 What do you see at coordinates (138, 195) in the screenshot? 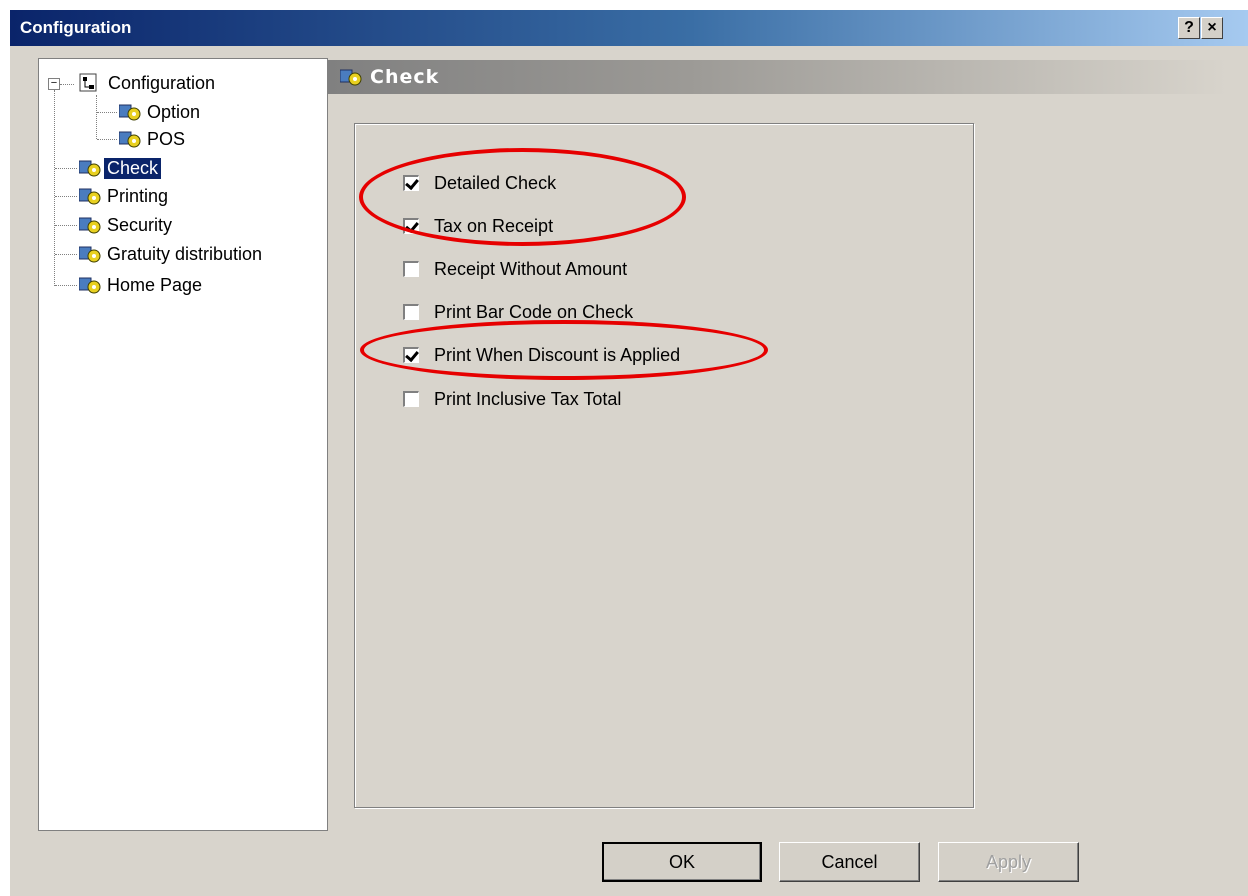
I see `tree-label: Printing` at bounding box center [138, 195].